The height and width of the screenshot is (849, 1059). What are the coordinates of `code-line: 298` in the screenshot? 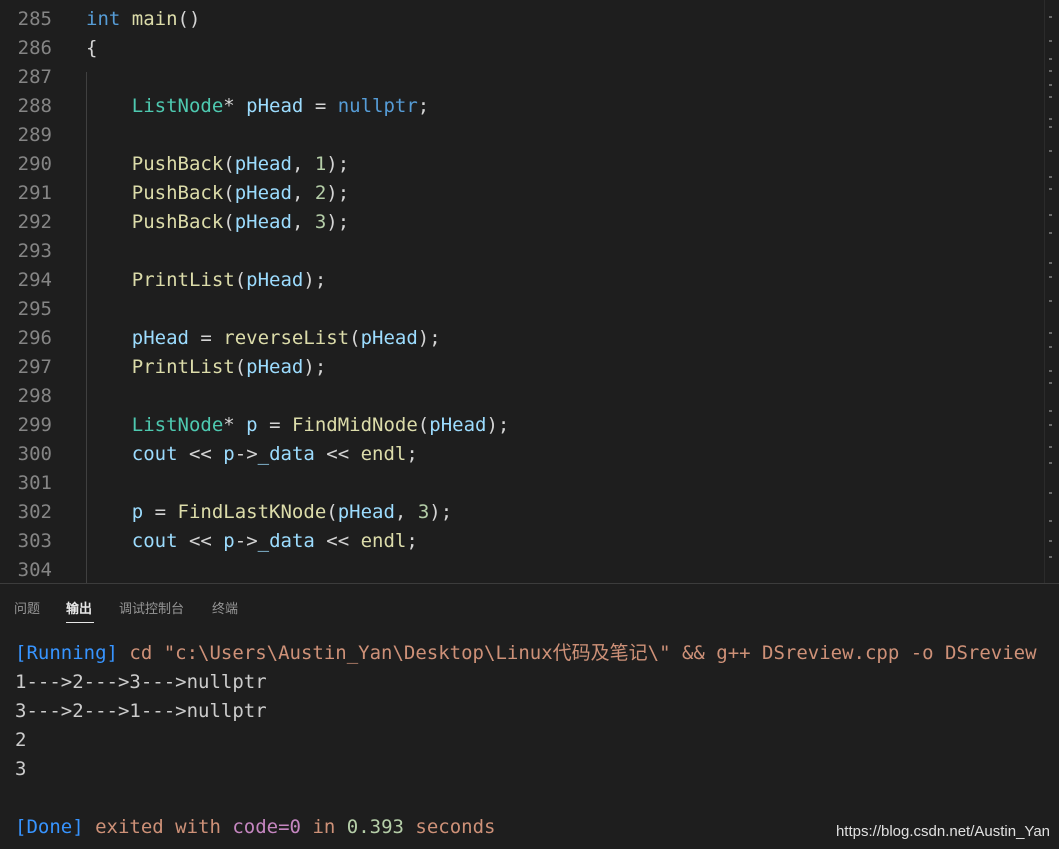 It's located at (522, 396).